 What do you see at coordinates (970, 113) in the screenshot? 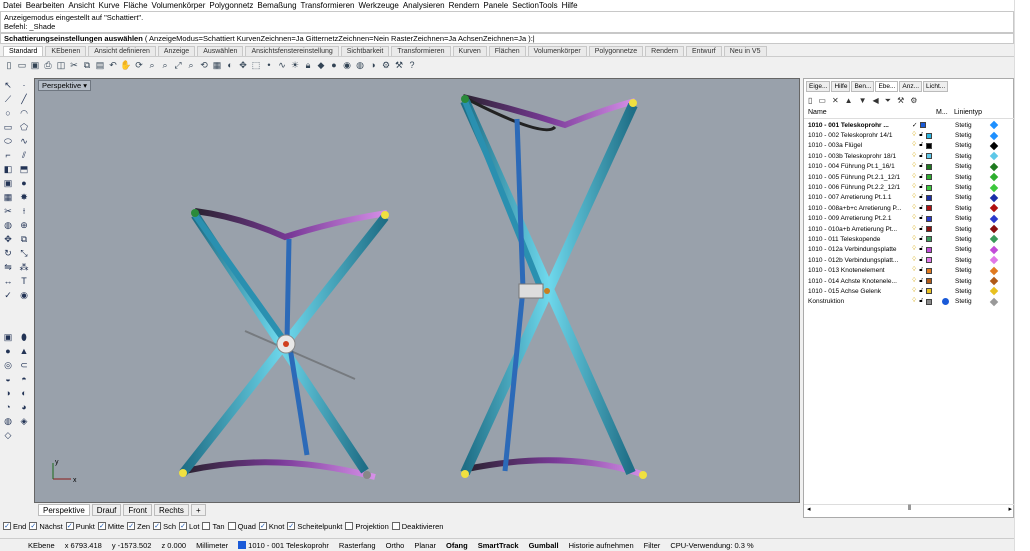
I see `col-linetype: Linientyp` at bounding box center [970, 113].